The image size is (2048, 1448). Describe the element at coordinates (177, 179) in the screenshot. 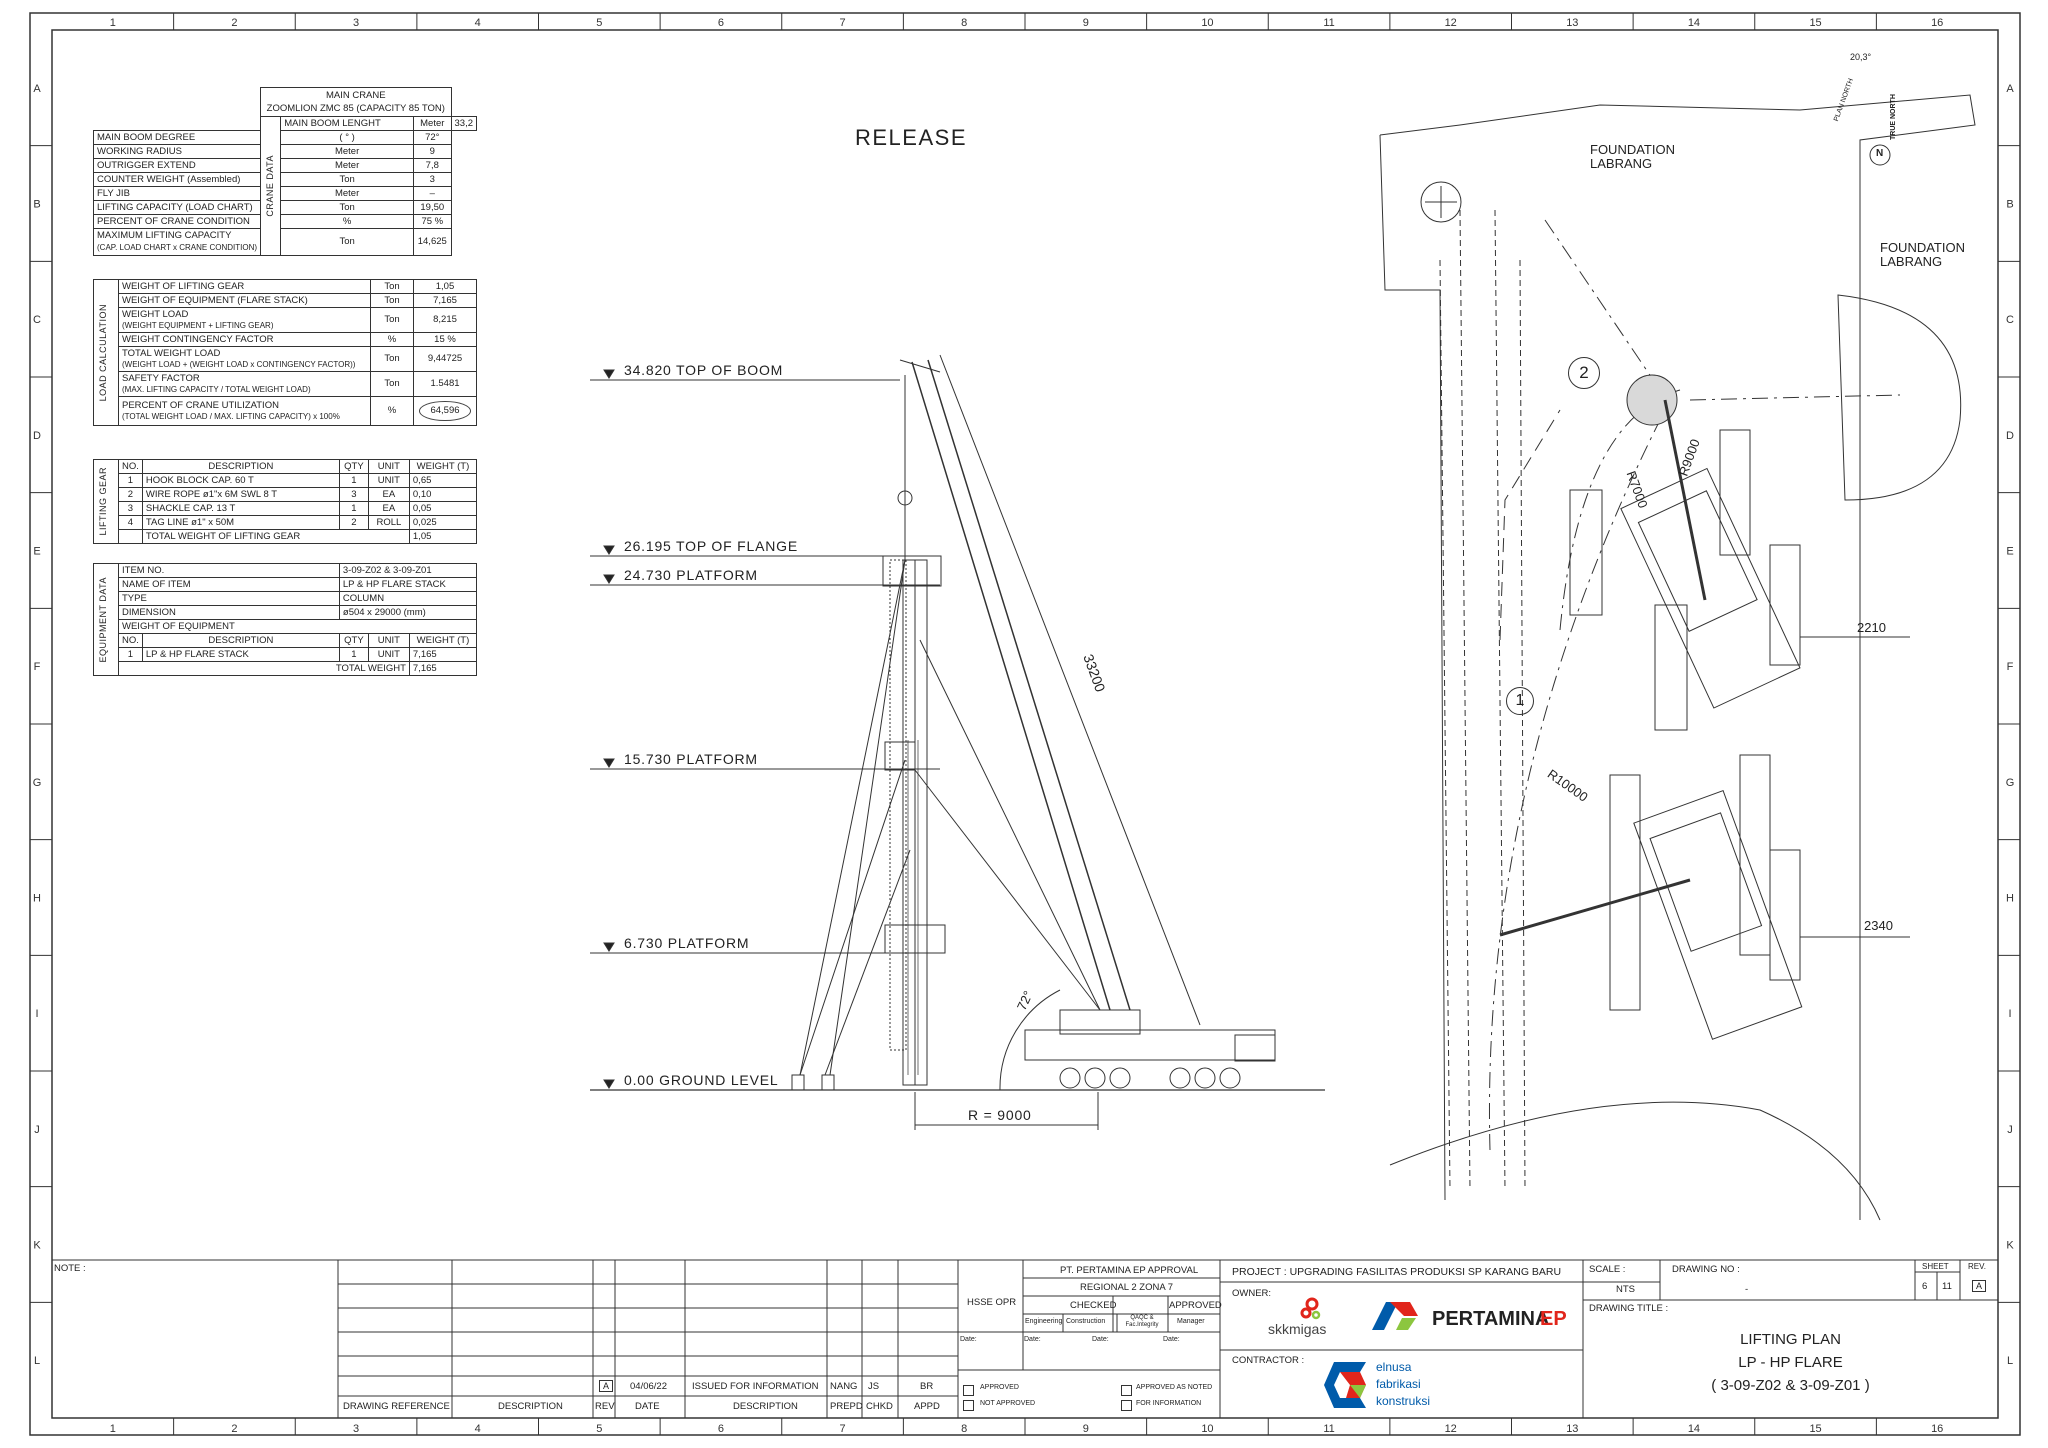

I see `crane-row-desc: COUNTER WEIGHT (Assembled)` at that location.